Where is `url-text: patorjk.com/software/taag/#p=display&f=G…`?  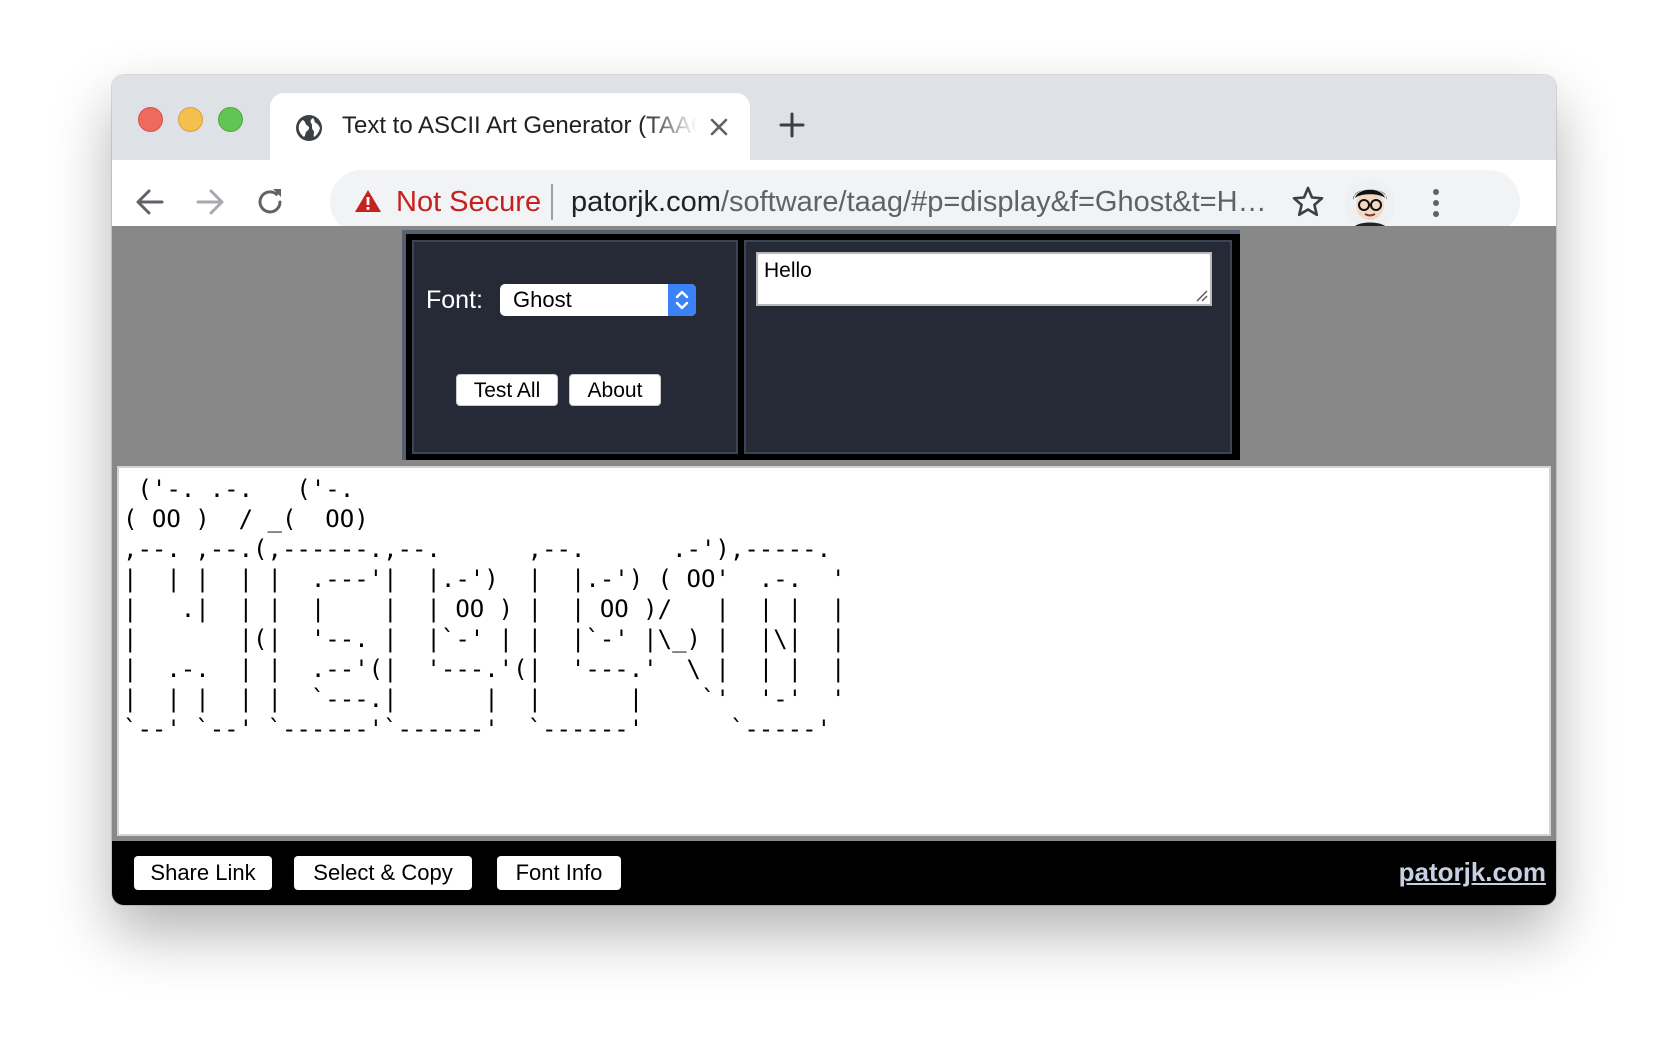
url-text: patorjk.com/software/taag/#p=display&f=G… is located at coordinates (926, 202).